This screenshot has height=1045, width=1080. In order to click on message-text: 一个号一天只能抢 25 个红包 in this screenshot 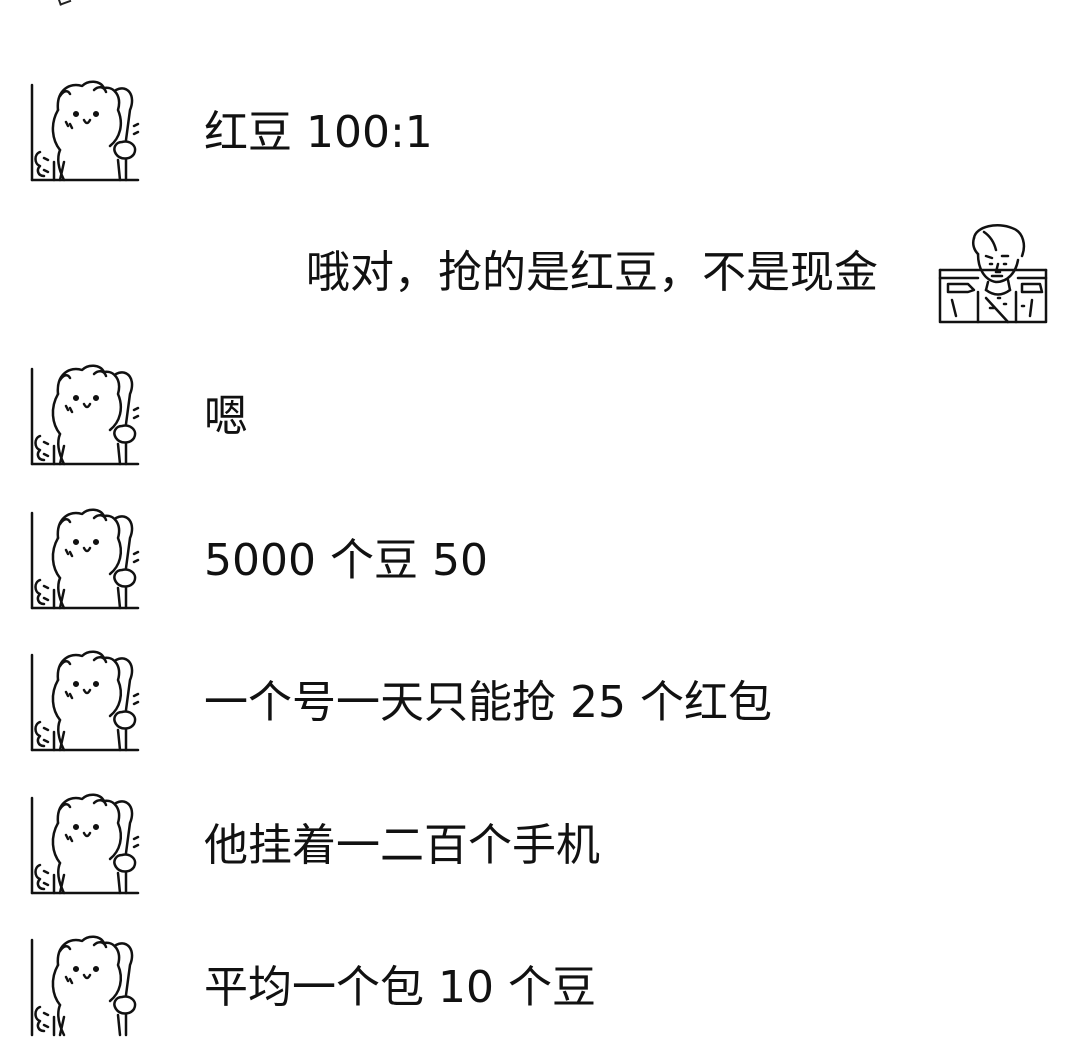, I will do `click(488, 702)`.